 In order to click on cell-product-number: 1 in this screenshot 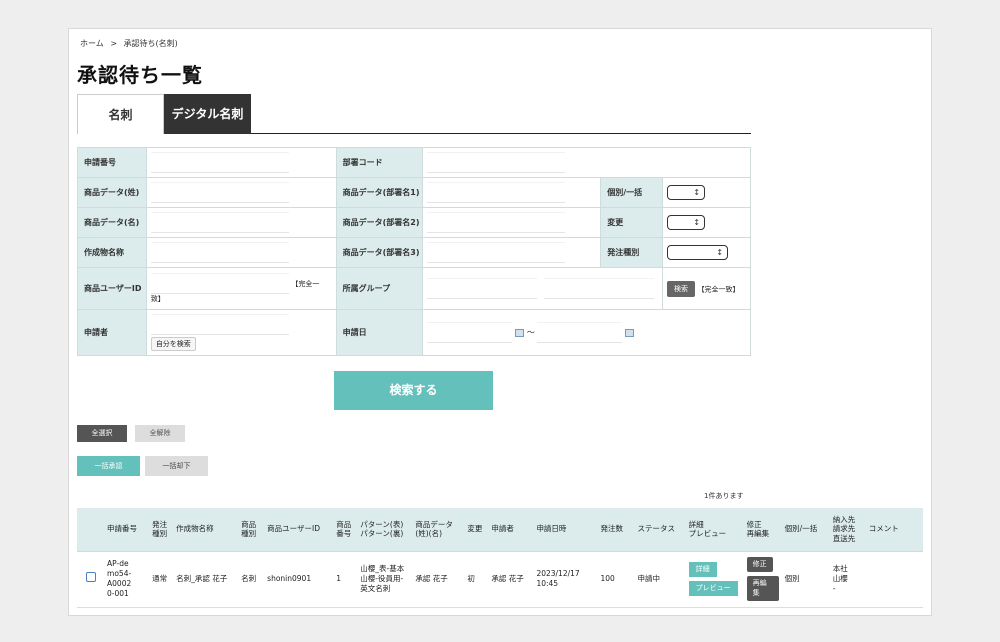, I will do `click(345, 579)`.